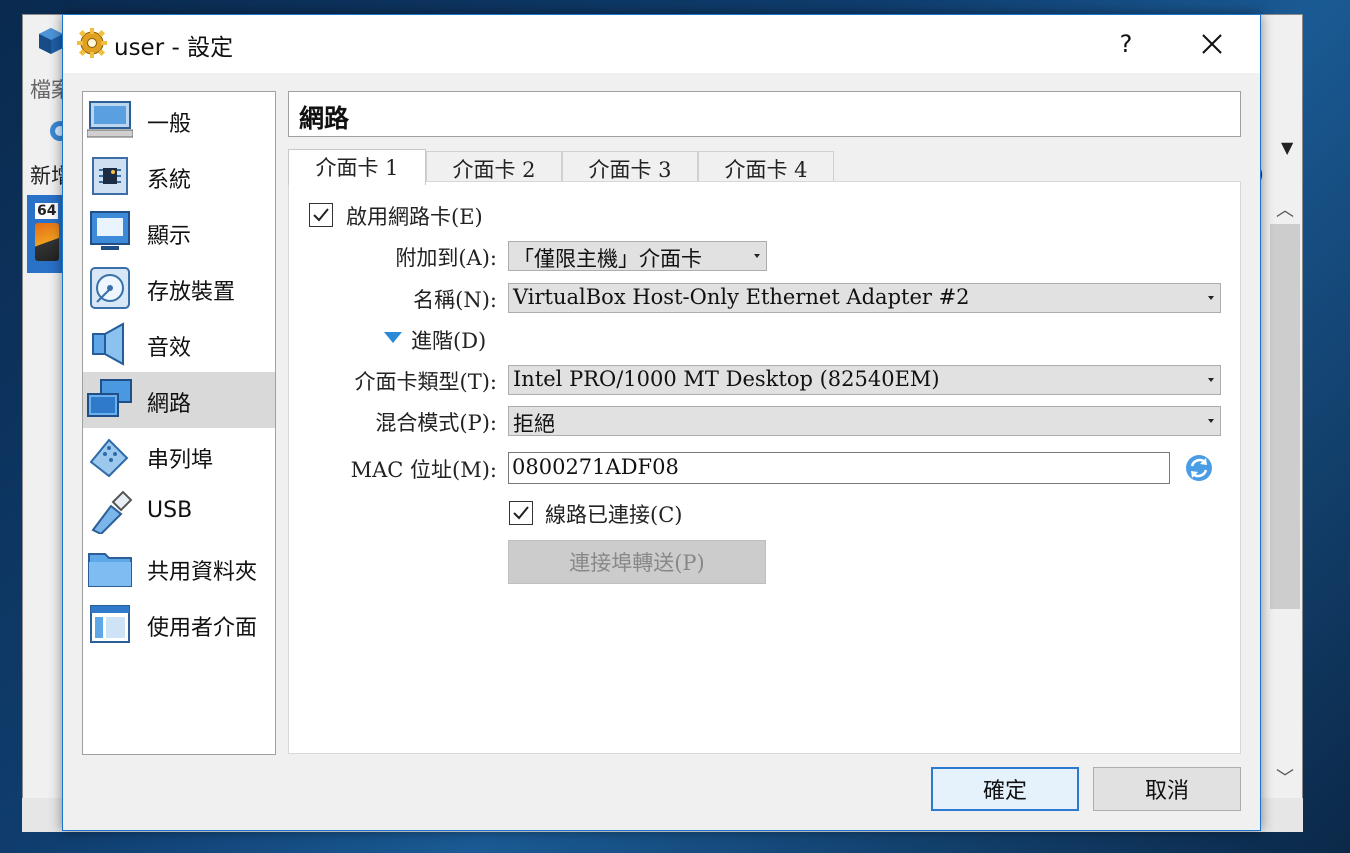 This screenshot has height=853, width=1350. Describe the element at coordinates (110, 624) in the screenshot. I see `window-icon` at that location.